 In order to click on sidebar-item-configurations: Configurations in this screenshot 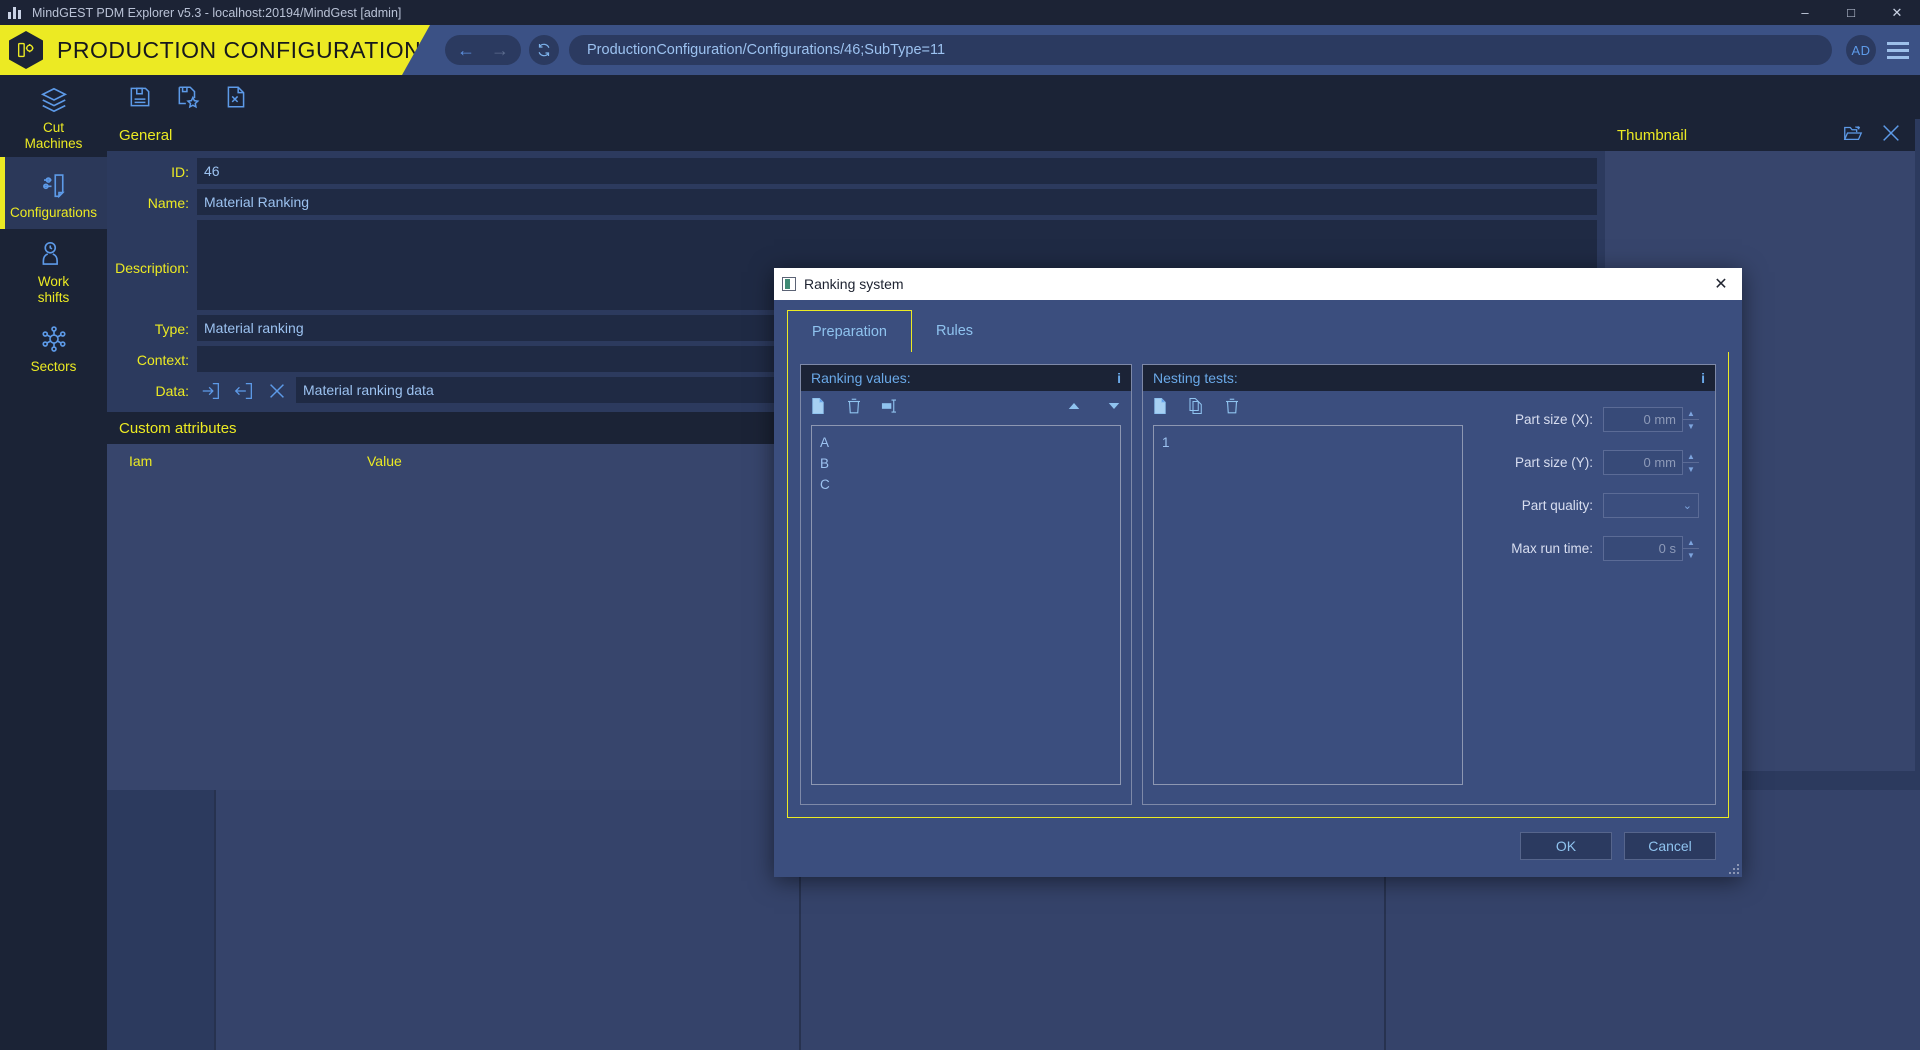, I will do `click(53, 193)`.